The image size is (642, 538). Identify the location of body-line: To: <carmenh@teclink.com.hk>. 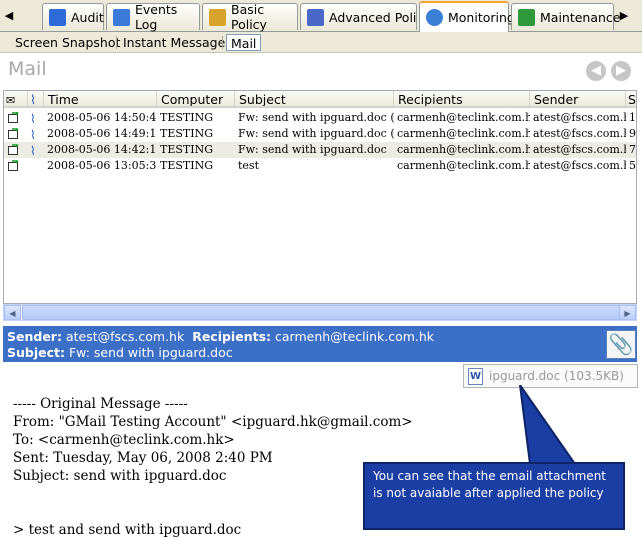
(124, 440).